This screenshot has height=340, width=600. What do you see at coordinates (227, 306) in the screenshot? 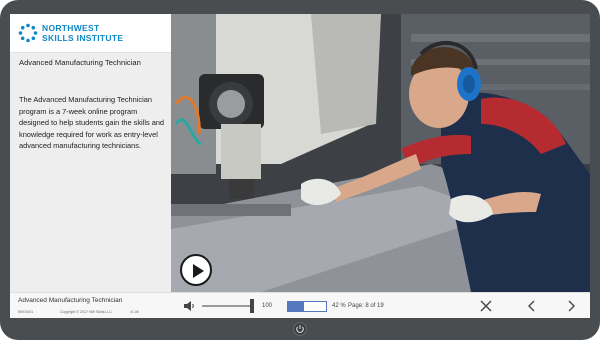
I see `volume-slider` at bounding box center [227, 306].